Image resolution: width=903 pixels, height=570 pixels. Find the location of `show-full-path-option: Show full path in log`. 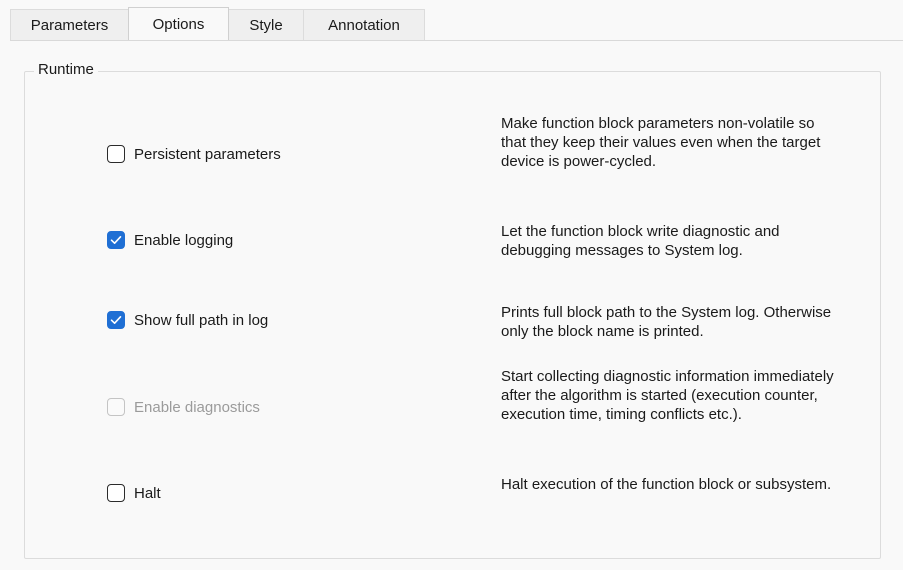

show-full-path-option: Show full path in log is located at coordinates (187, 320).